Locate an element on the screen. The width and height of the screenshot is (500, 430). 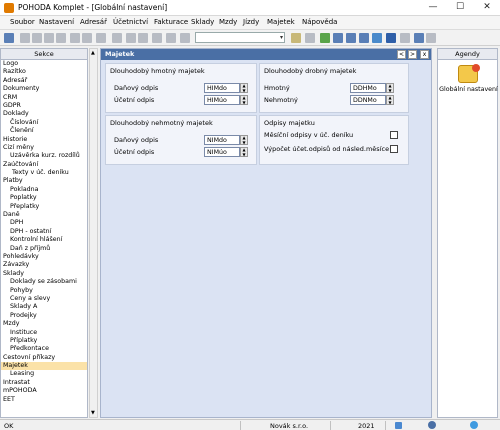
sidebar-item: Intrastat is located at coordinates (44, 383).